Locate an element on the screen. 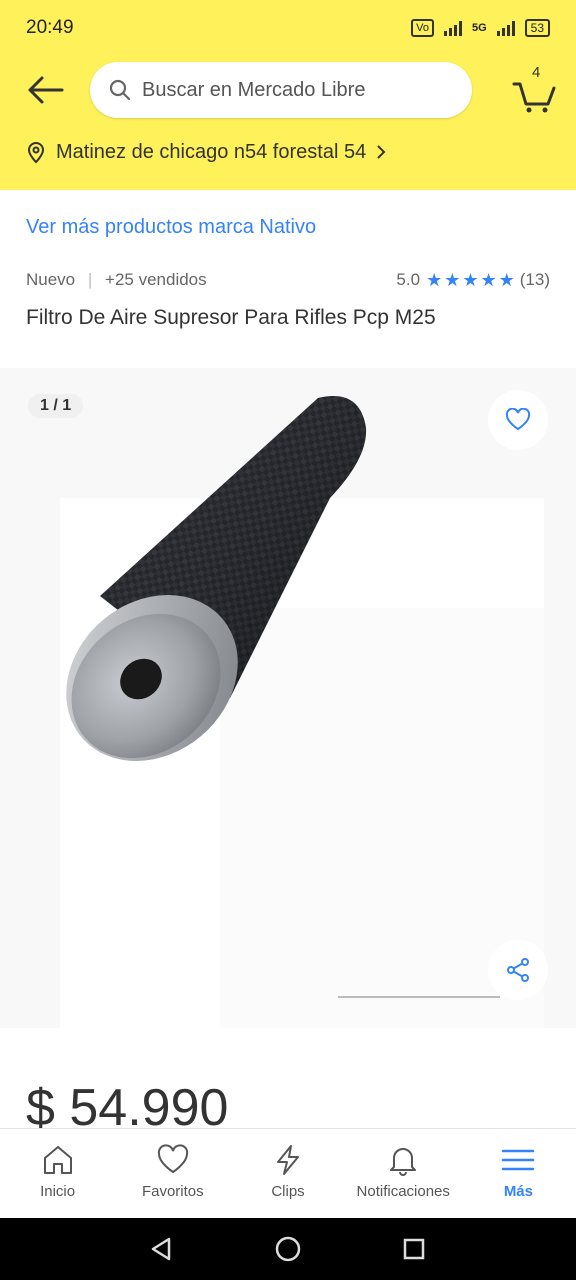  tab-mas: Más is located at coordinates (518, 1173).